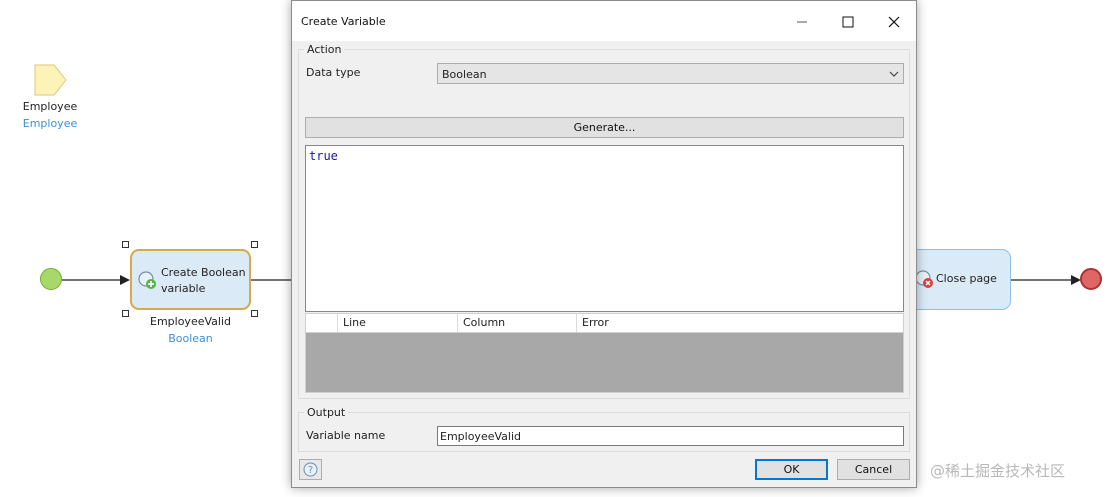 This screenshot has height=497, width=1108. I want to click on action-group-label: Action, so click(324, 49).